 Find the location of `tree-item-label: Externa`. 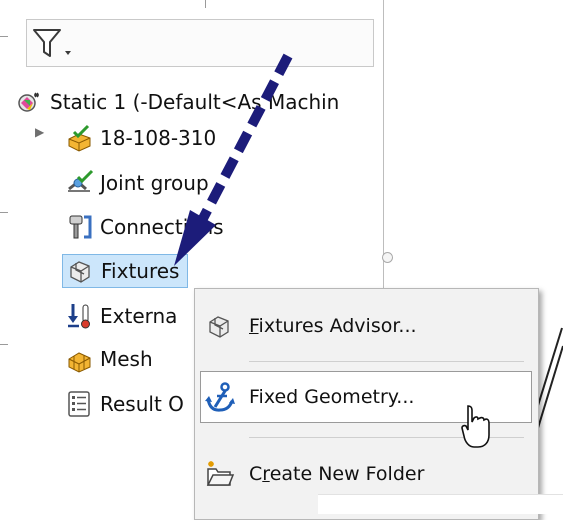

tree-item-label: Externa is located at coordinates (139, 316).